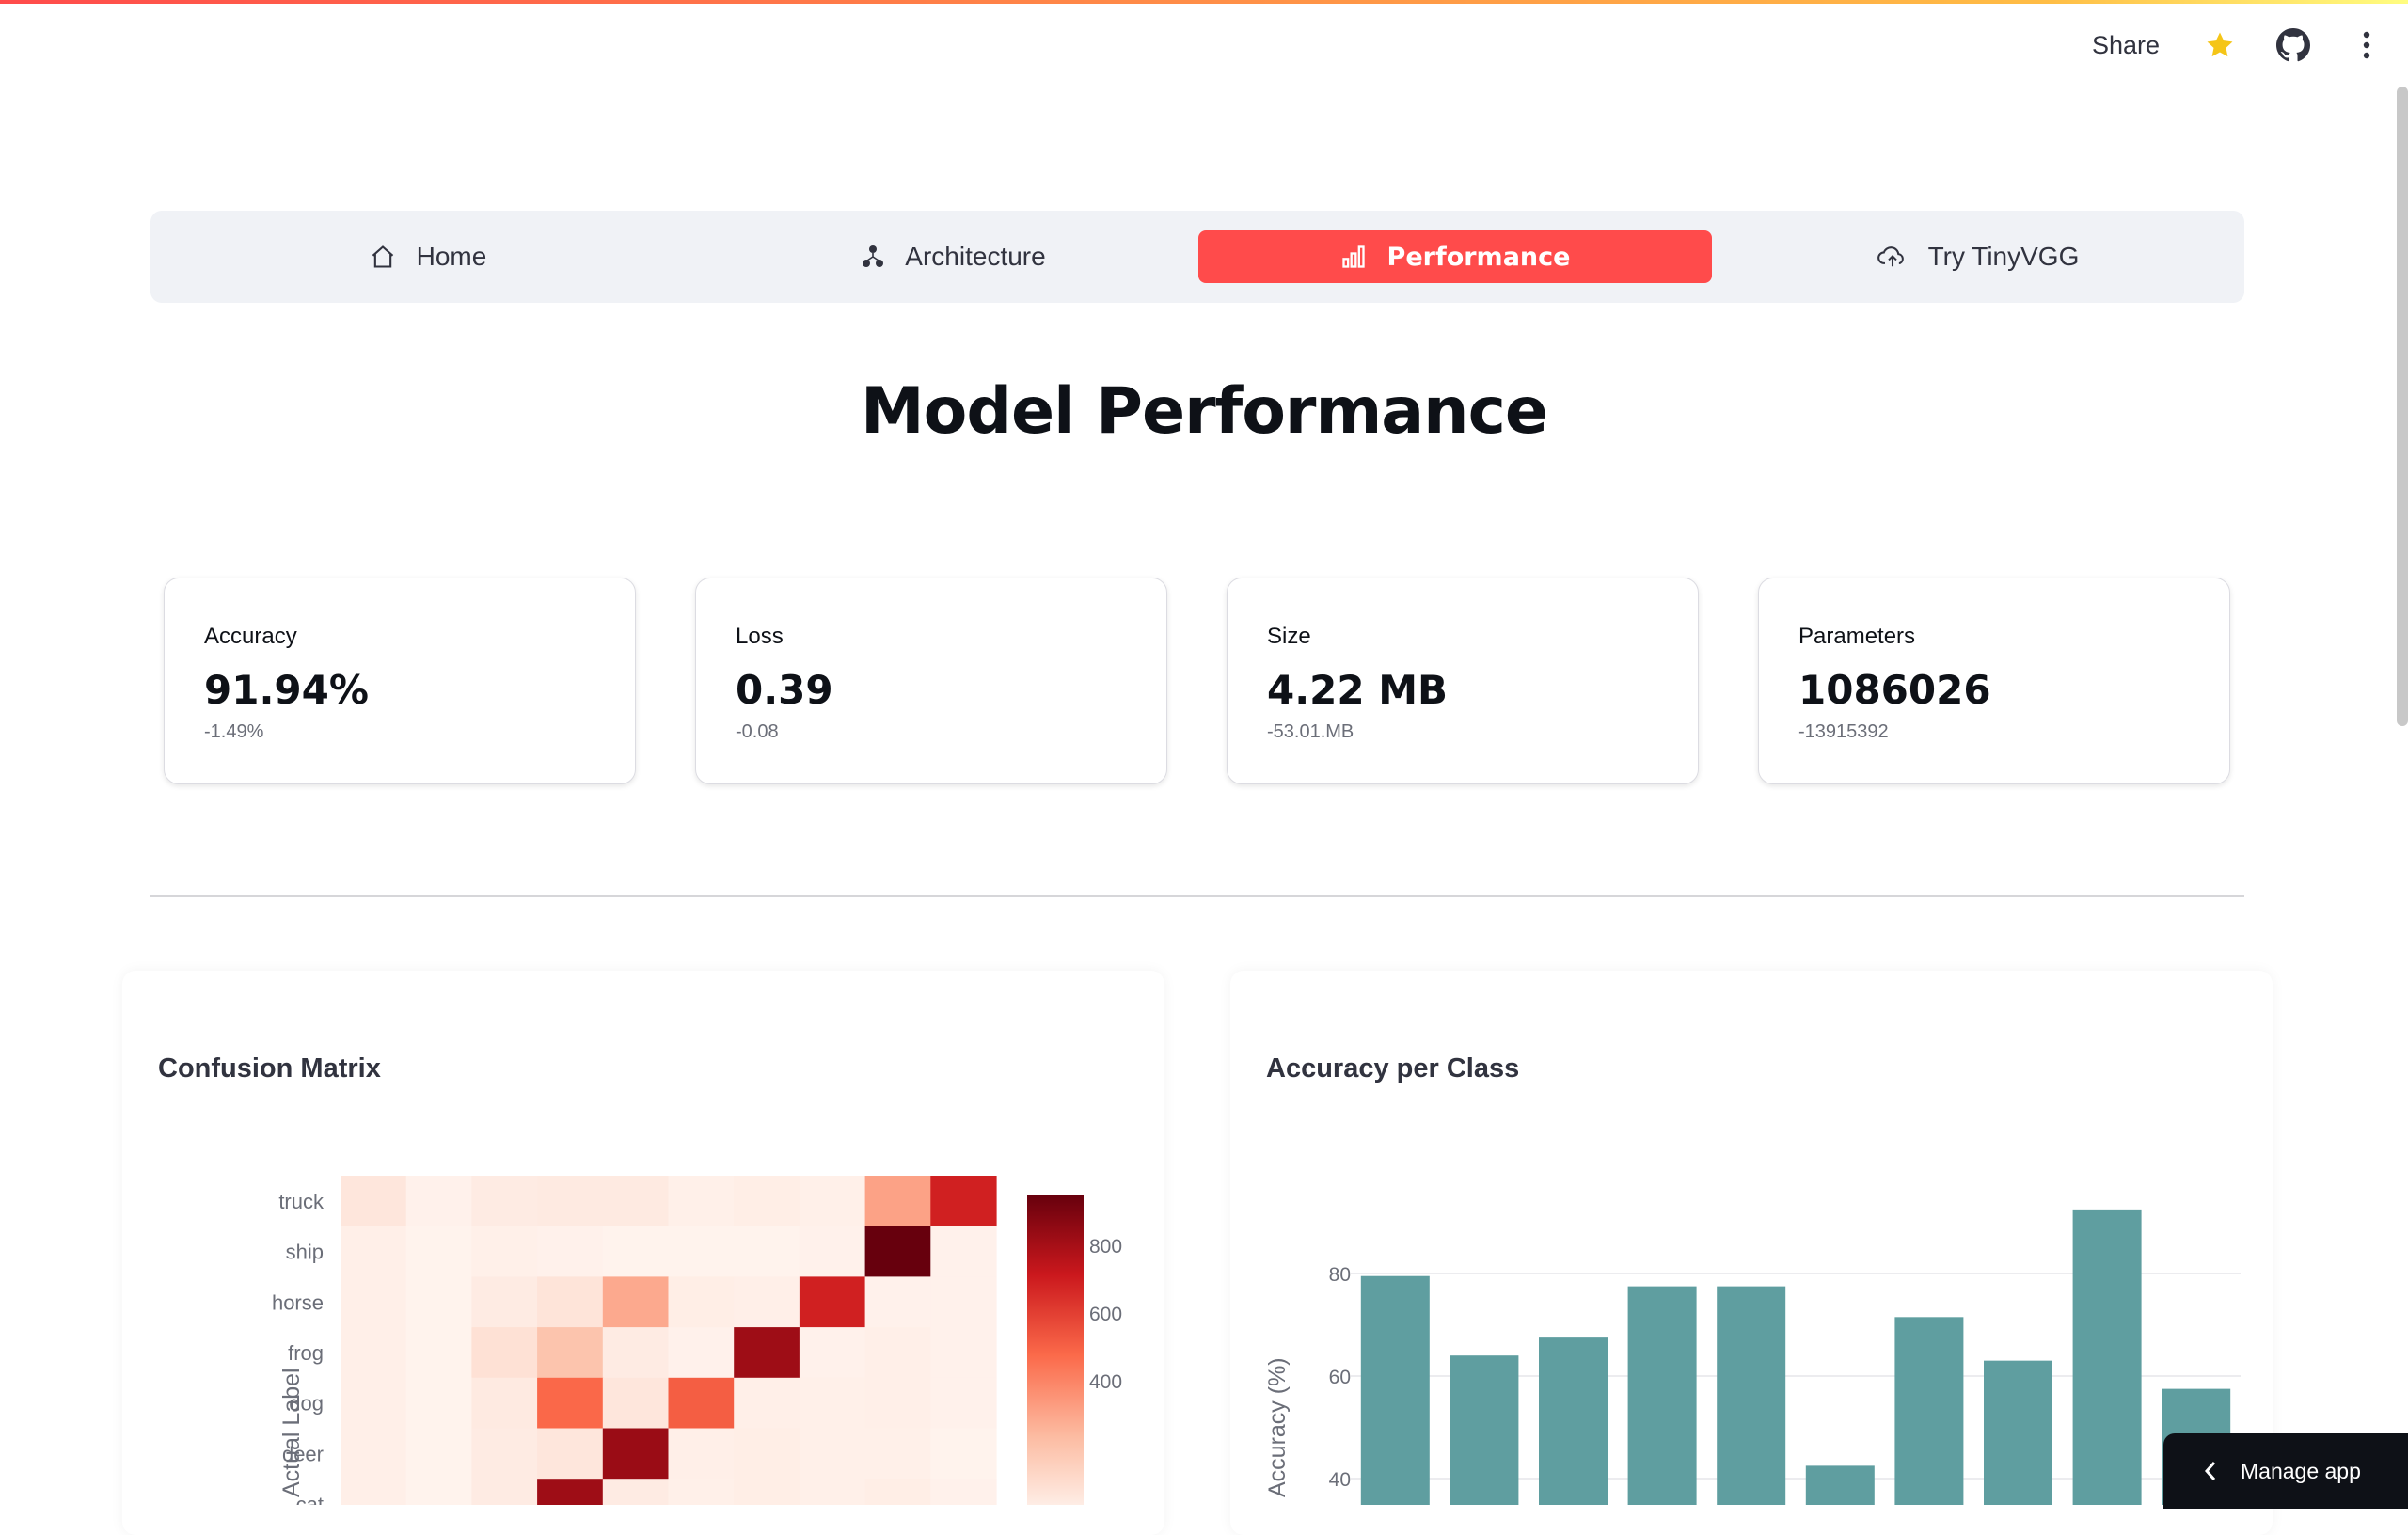  Describe the element at coordinates (1857, 636) in the screenshot. I see `metric-label: Parameters` at that location.